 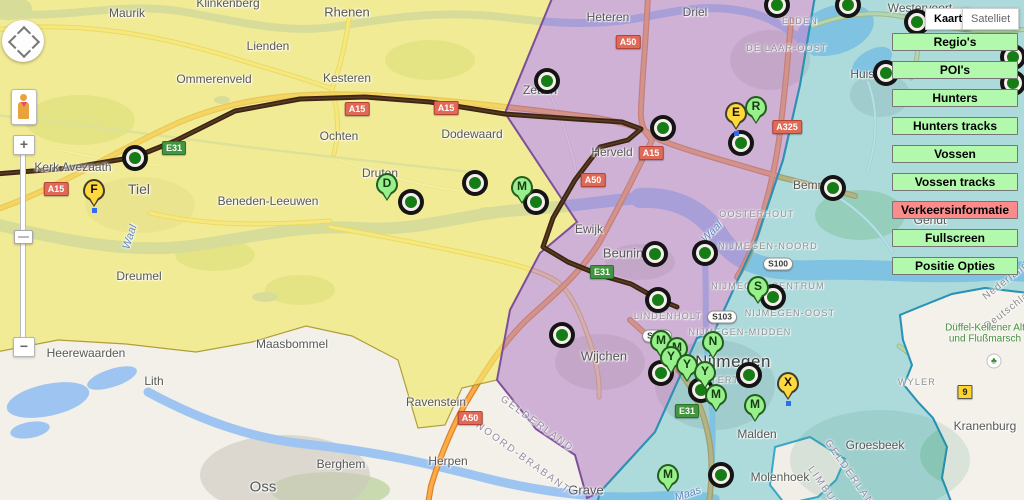 I want to click on pegman-icon, so click(x=23, y=97).